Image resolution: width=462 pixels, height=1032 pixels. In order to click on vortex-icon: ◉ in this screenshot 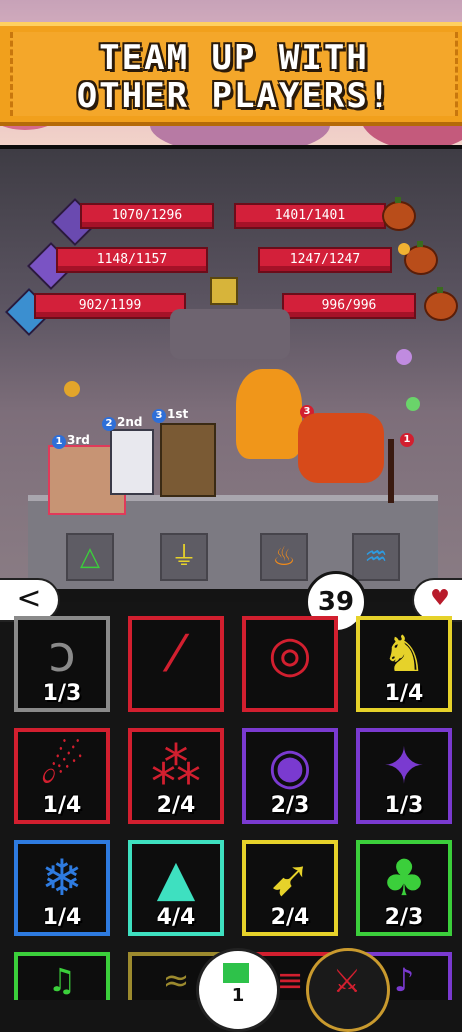, I will do `click(290, 766)`.